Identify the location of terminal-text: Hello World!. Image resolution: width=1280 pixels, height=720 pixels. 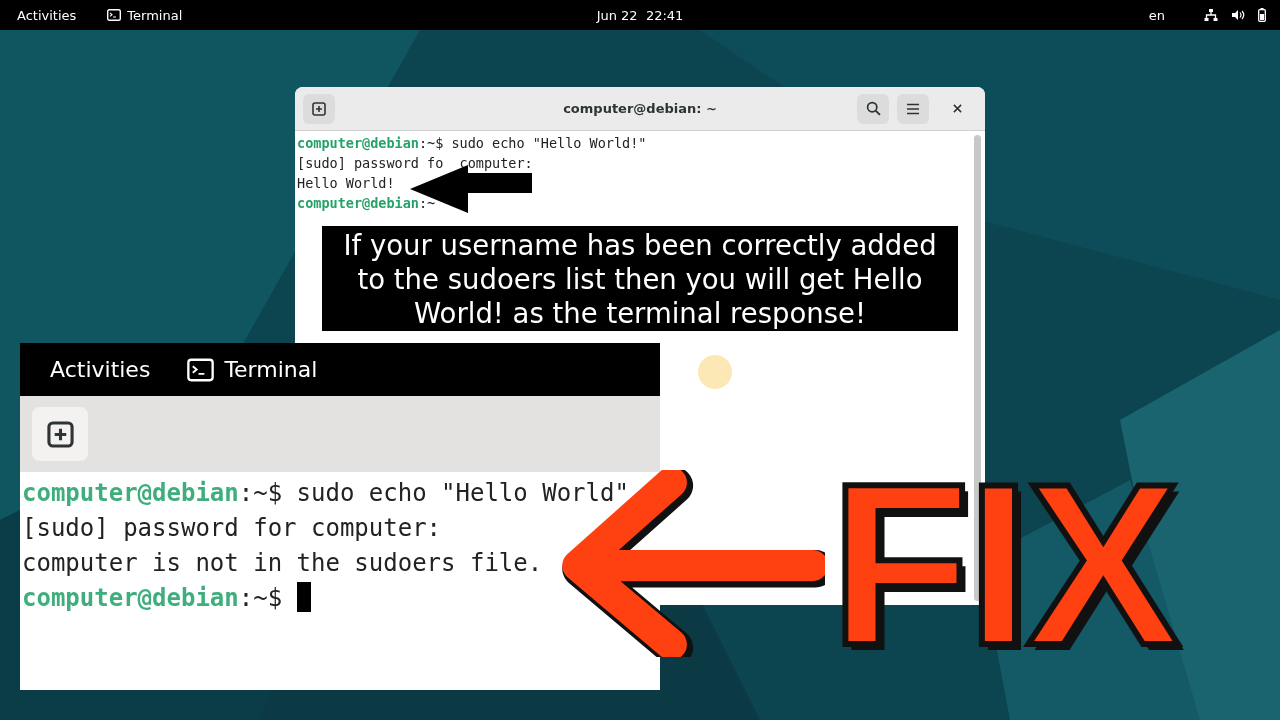
(346, 183).